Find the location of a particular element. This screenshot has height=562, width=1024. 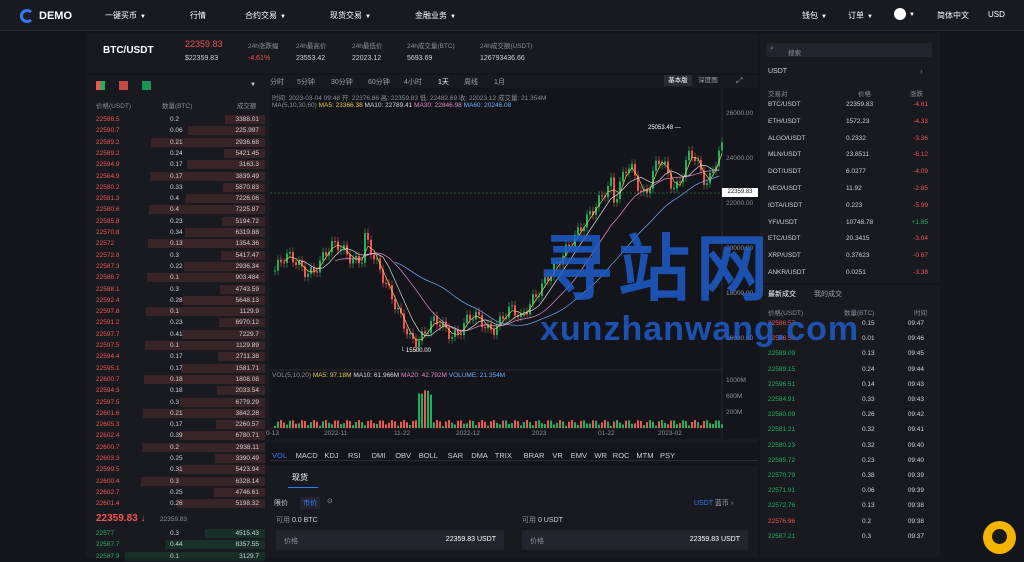

timeframe-0: 分时 is located at coordinates (277, 82).